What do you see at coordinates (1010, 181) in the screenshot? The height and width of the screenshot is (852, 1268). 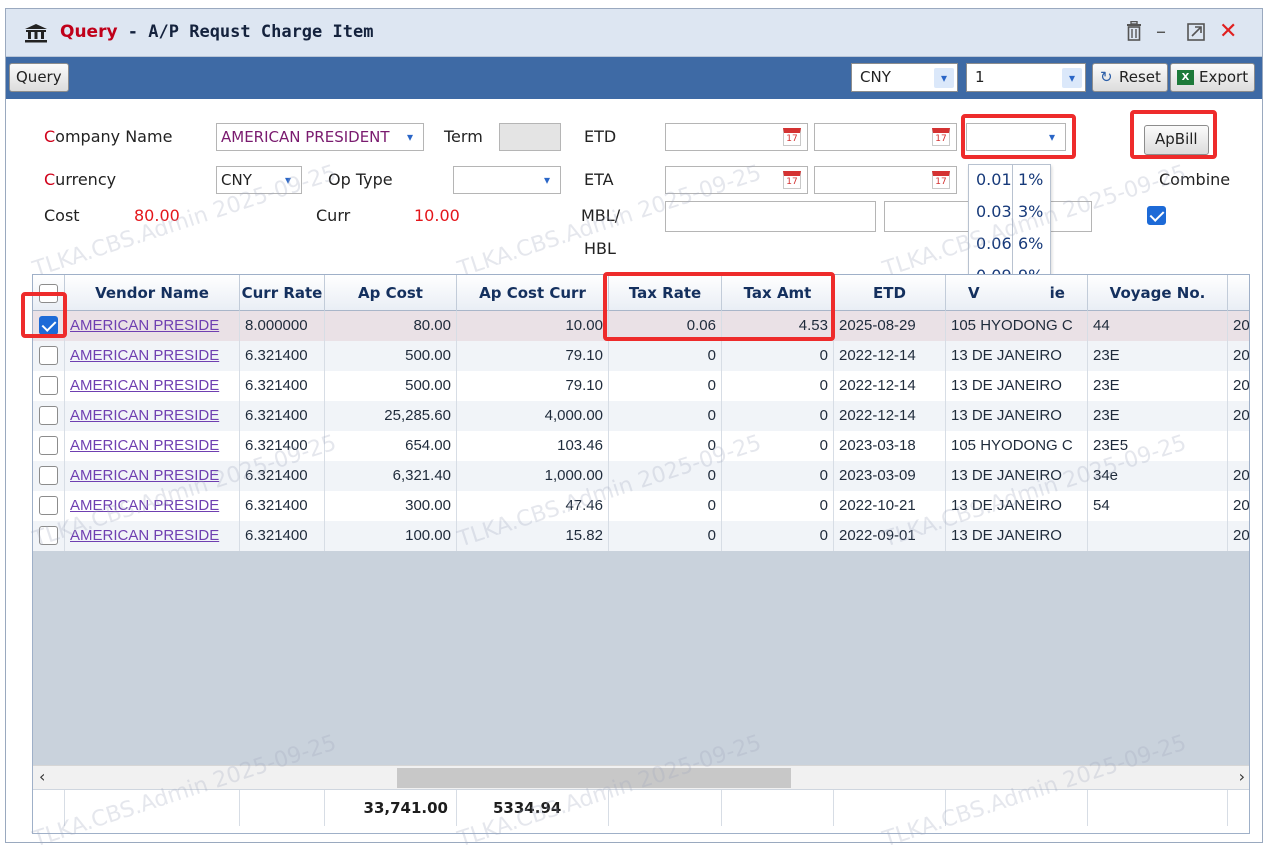 I see `tax-rate-option: 0.01 1%` at bounding box center [1010, 181].